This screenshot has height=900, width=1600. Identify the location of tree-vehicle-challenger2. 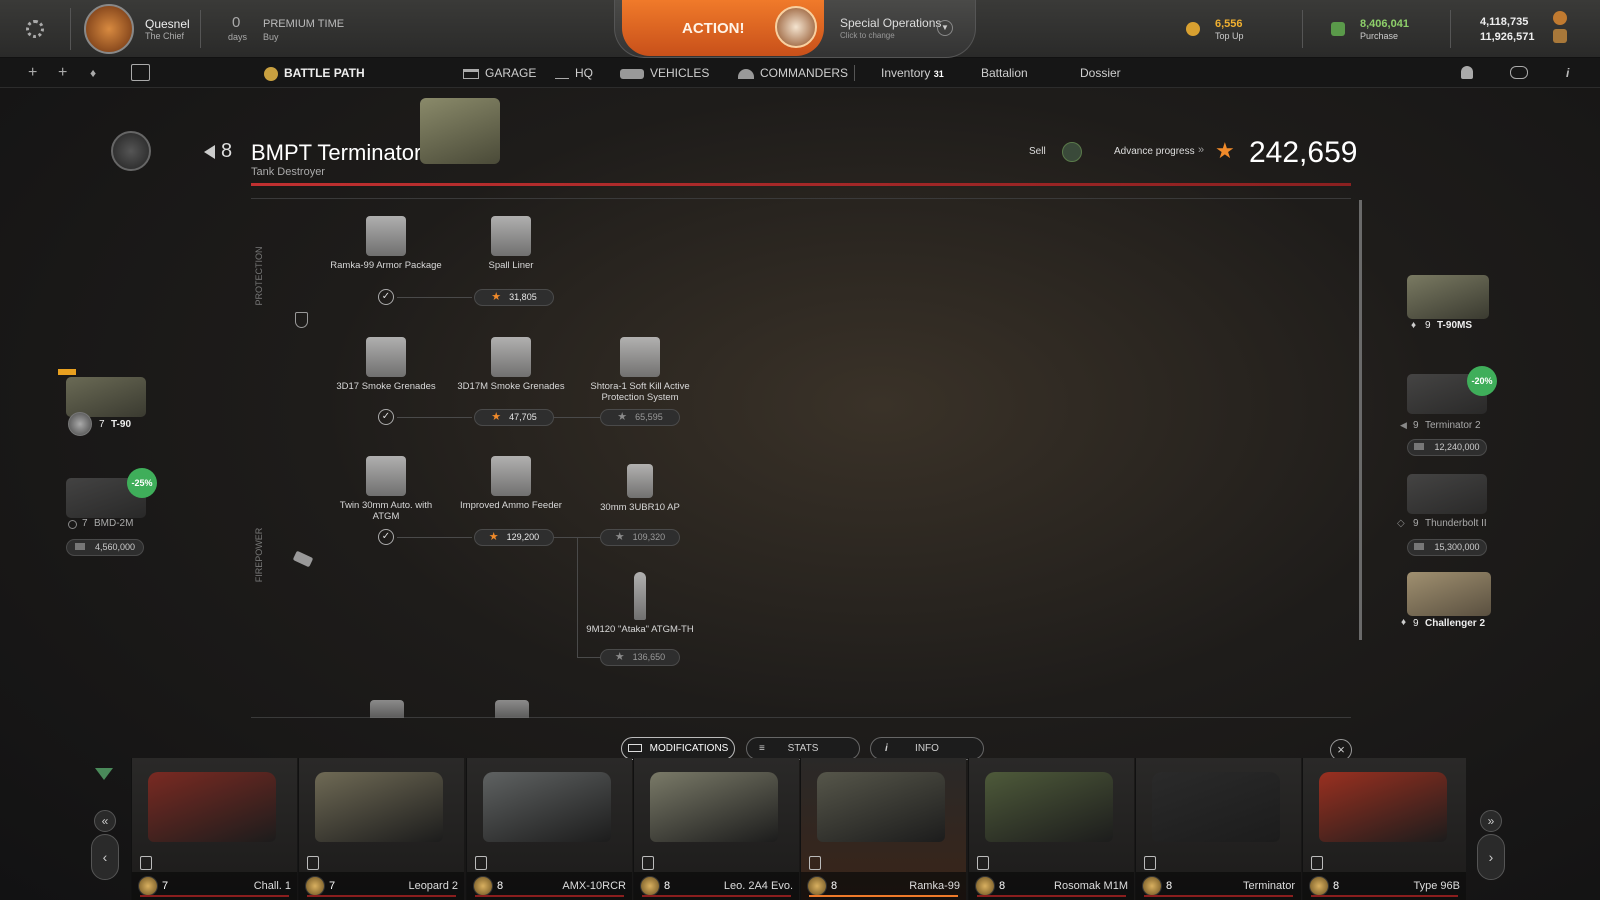
(1449, 594).